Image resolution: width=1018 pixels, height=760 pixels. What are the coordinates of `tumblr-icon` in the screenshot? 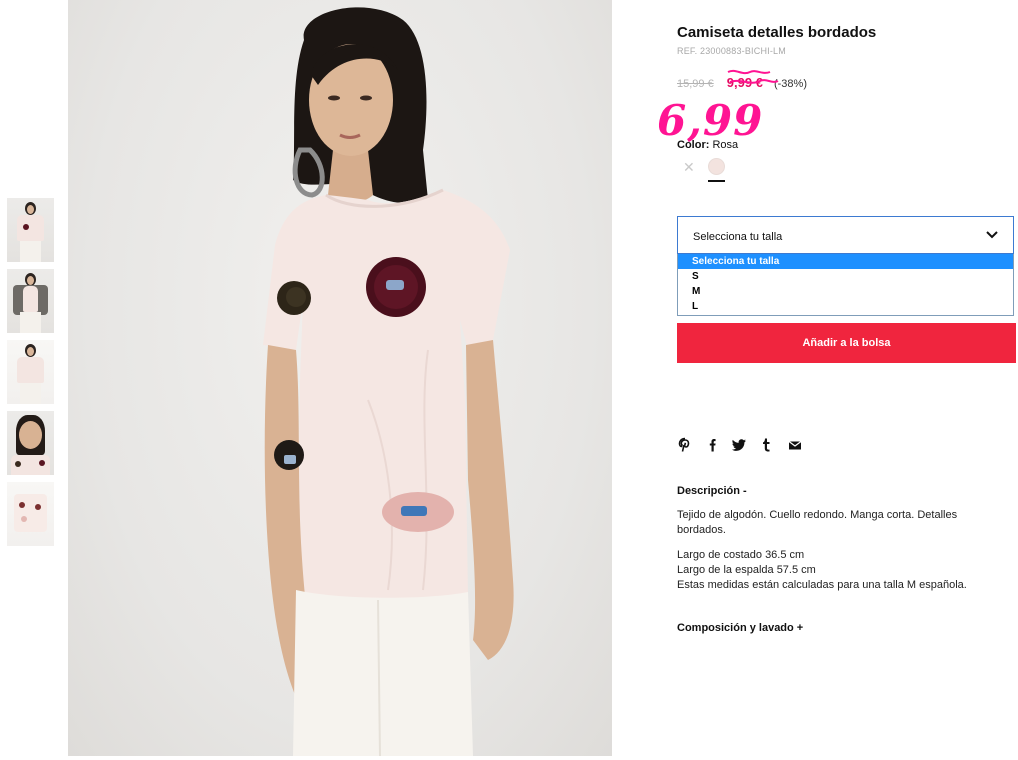 It's located at (766, 445).